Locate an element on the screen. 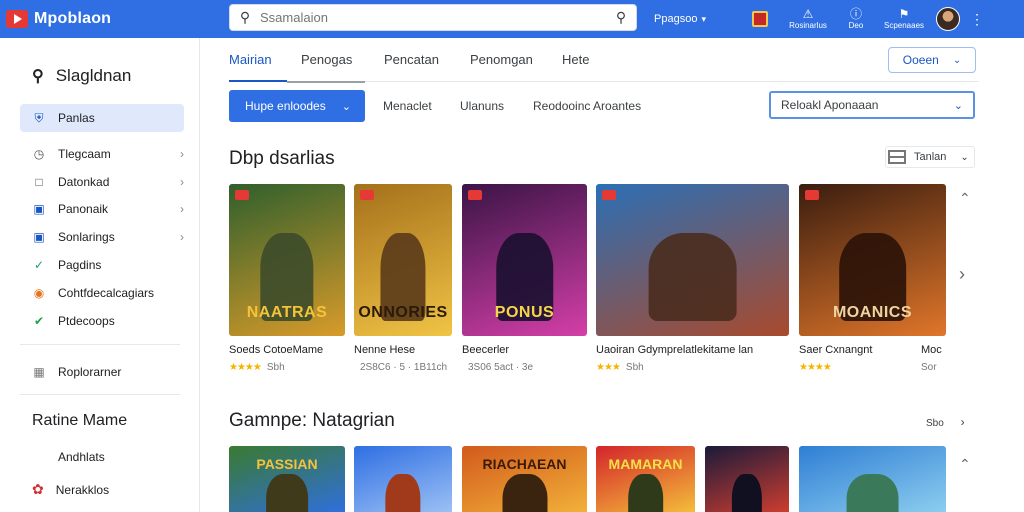 This screenshot has width=1024, height=512. badge-label: Rosinarlus is located at coordinates (808, 25).